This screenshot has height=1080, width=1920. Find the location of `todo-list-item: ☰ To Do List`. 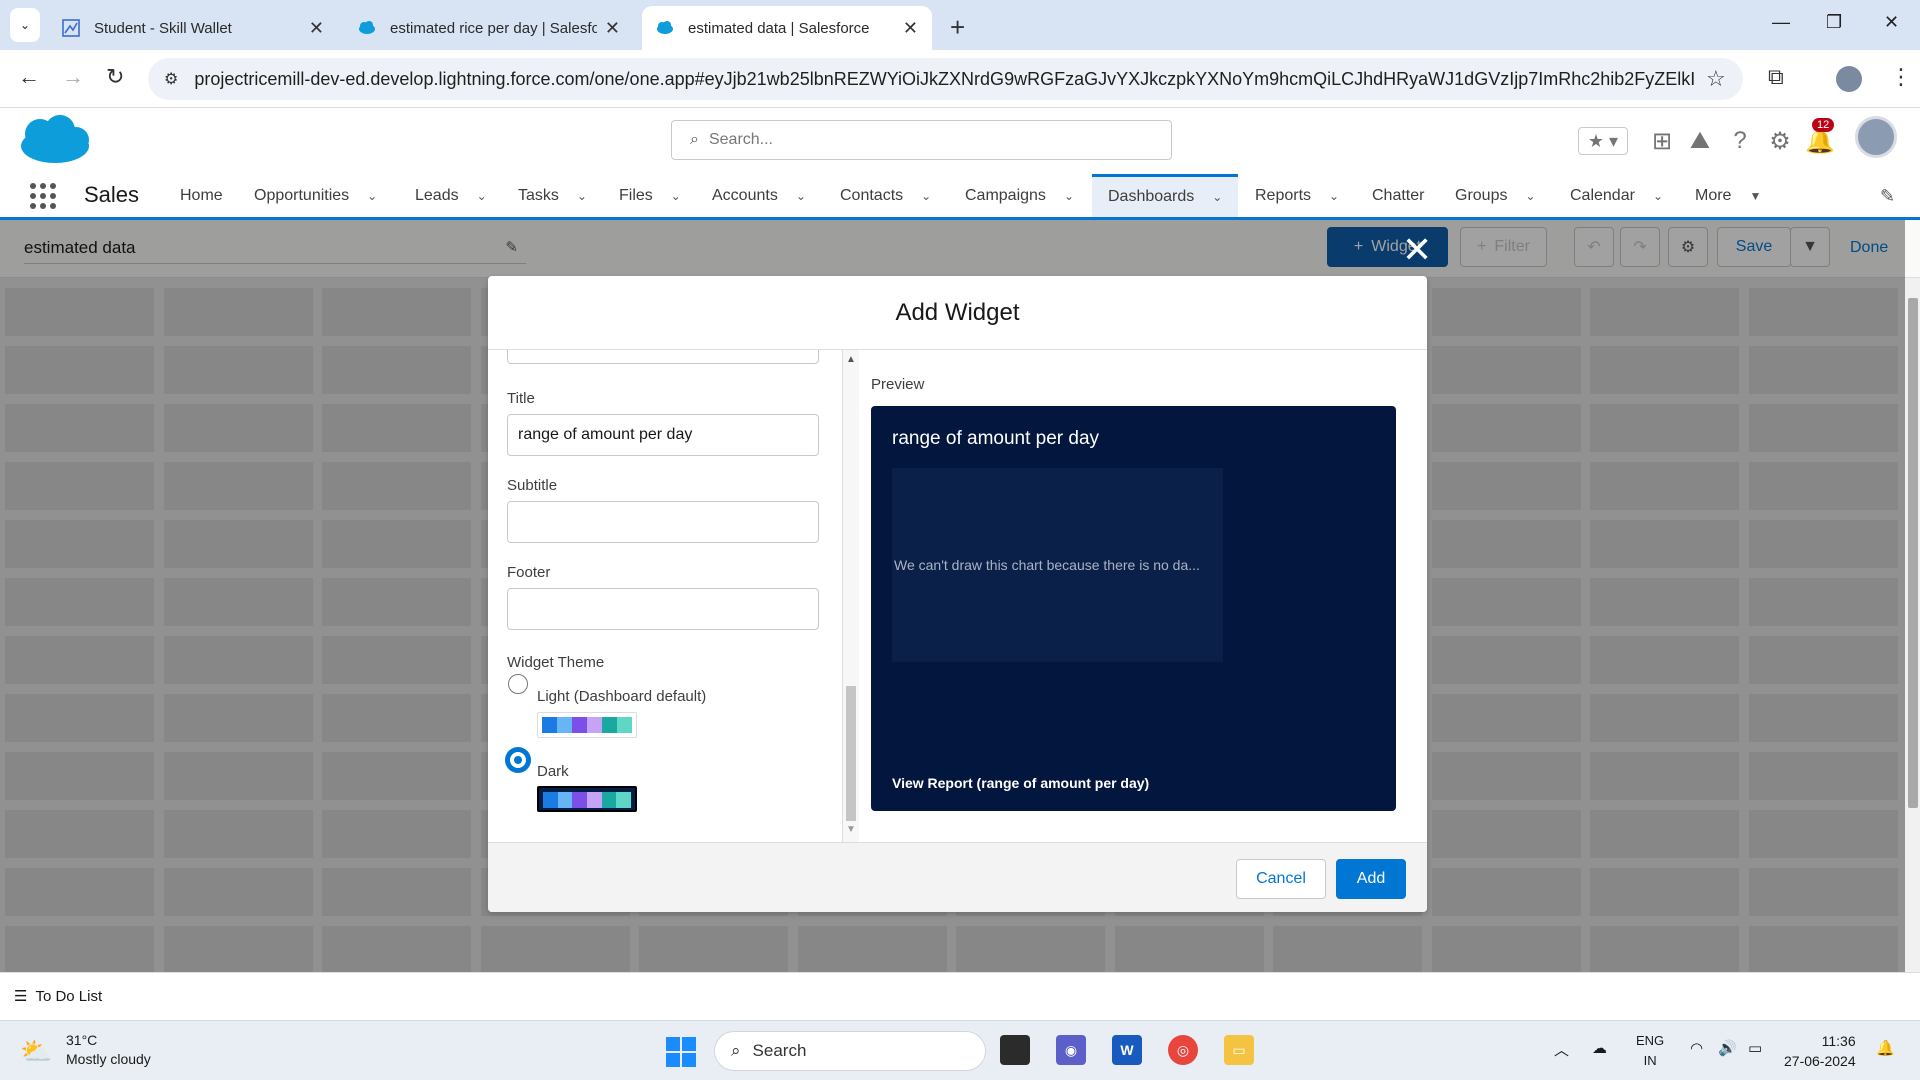

todo-list-item: ☰ To Do List is located at coordinates (58, 996).